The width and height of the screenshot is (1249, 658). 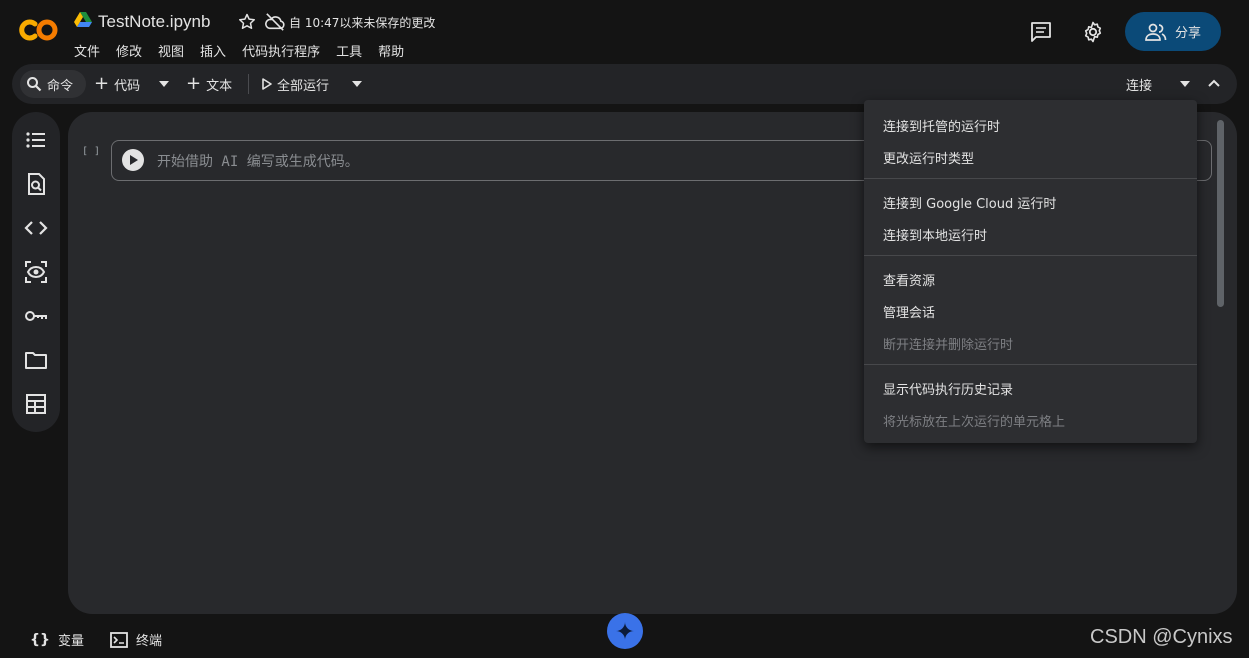 I want to click on add-code-label: 代码, so click(x=127, y=86).